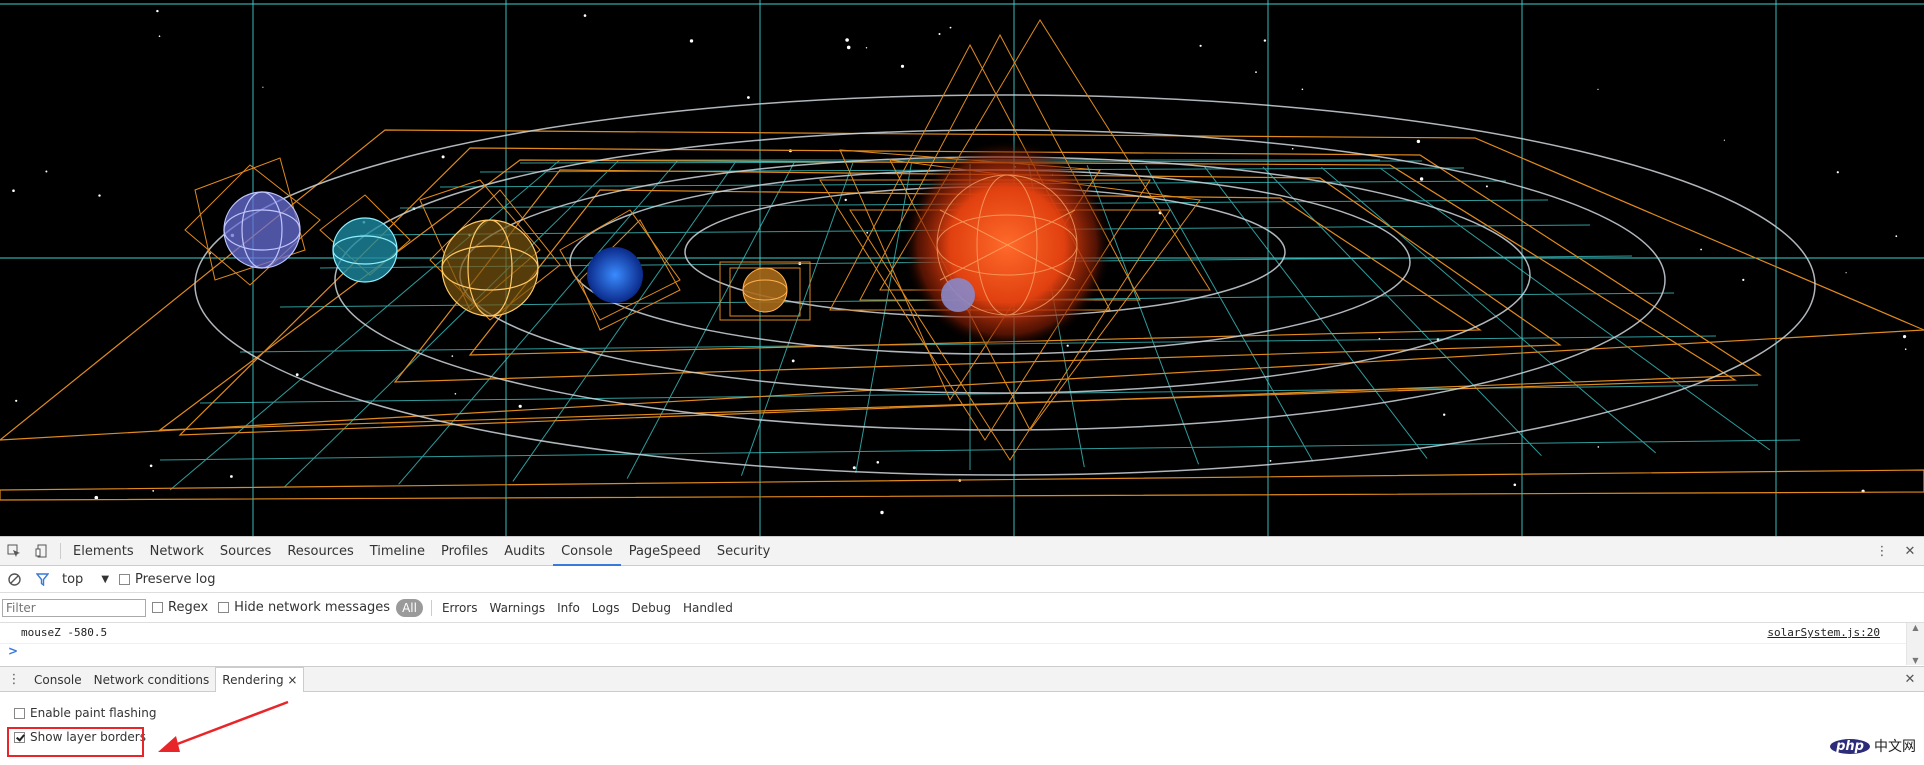  Describe the element at coordinates (105, 579) in the screenshot. I see `context-dropdown-icon: ▼` at that location.